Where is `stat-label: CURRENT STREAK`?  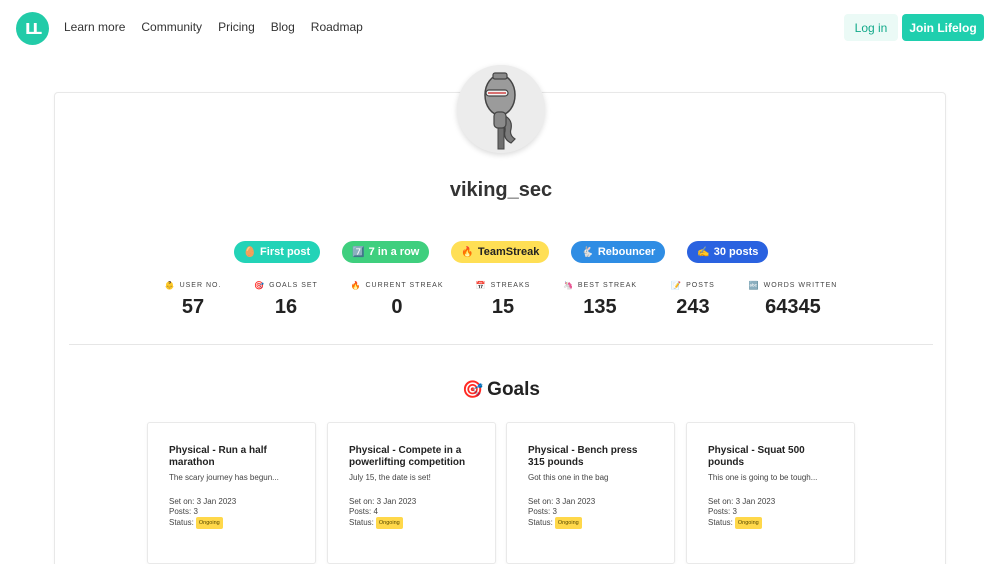
stat-label: CURRENT STREAK is located at coordinates (404, 285).